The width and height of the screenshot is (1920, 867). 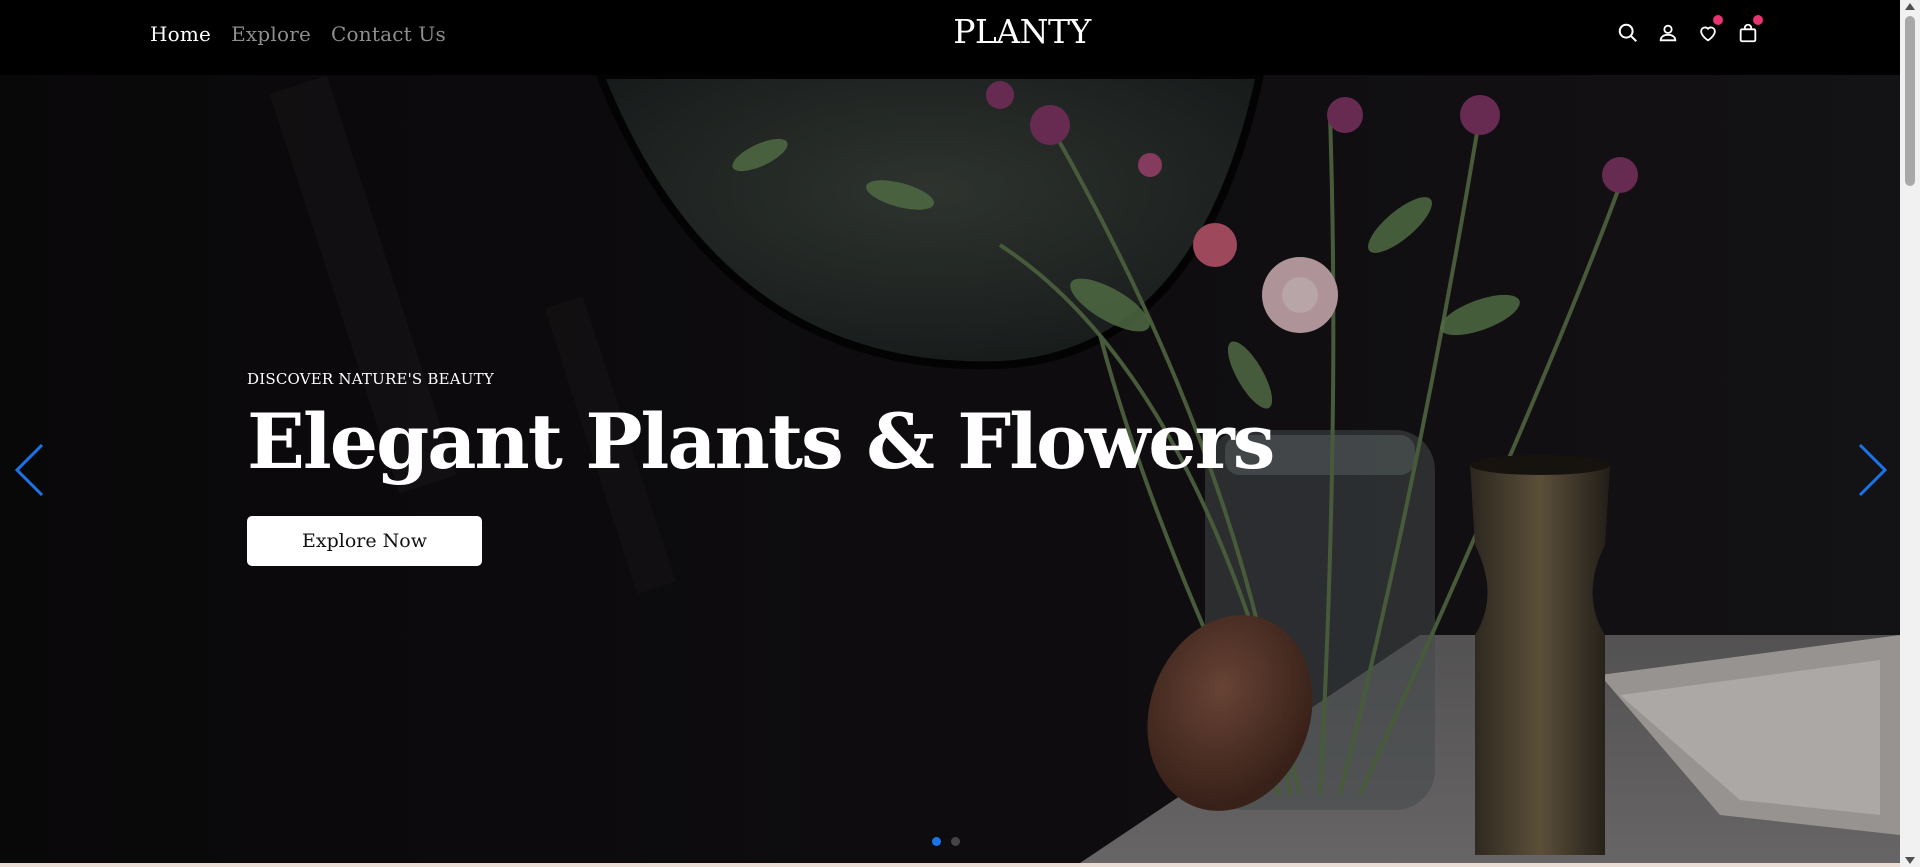 I want to click on page-bottom-edge, so click(x=950, y=865).